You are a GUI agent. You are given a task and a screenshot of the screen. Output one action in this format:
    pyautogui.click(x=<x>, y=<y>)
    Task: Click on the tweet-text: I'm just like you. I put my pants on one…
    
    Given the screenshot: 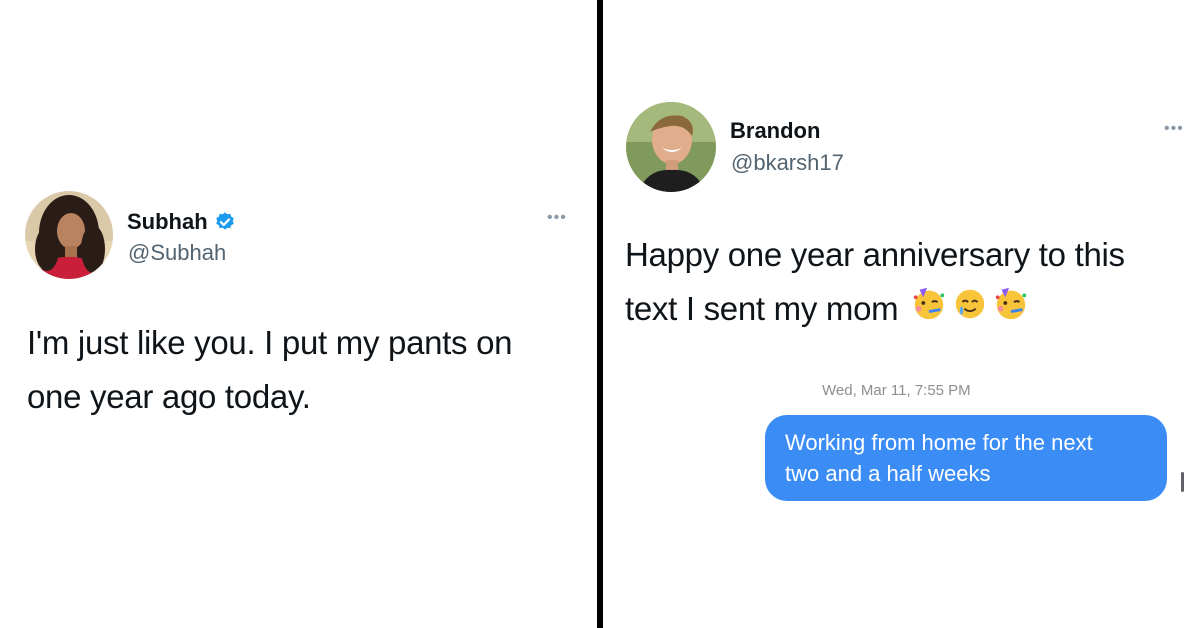 What is the action you would take?
    pyautogui.click(x=270, y=370)
    